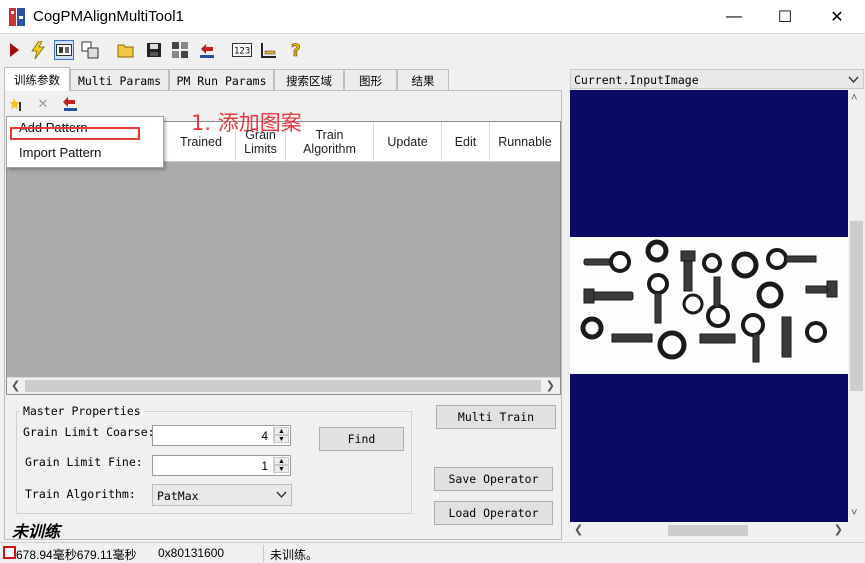 The image size is (865, 563). Describe the element at coordinates (221, 465) in the screenshot. I see `grain-limit-fine-input: 1 ▲ ▼` at that location.